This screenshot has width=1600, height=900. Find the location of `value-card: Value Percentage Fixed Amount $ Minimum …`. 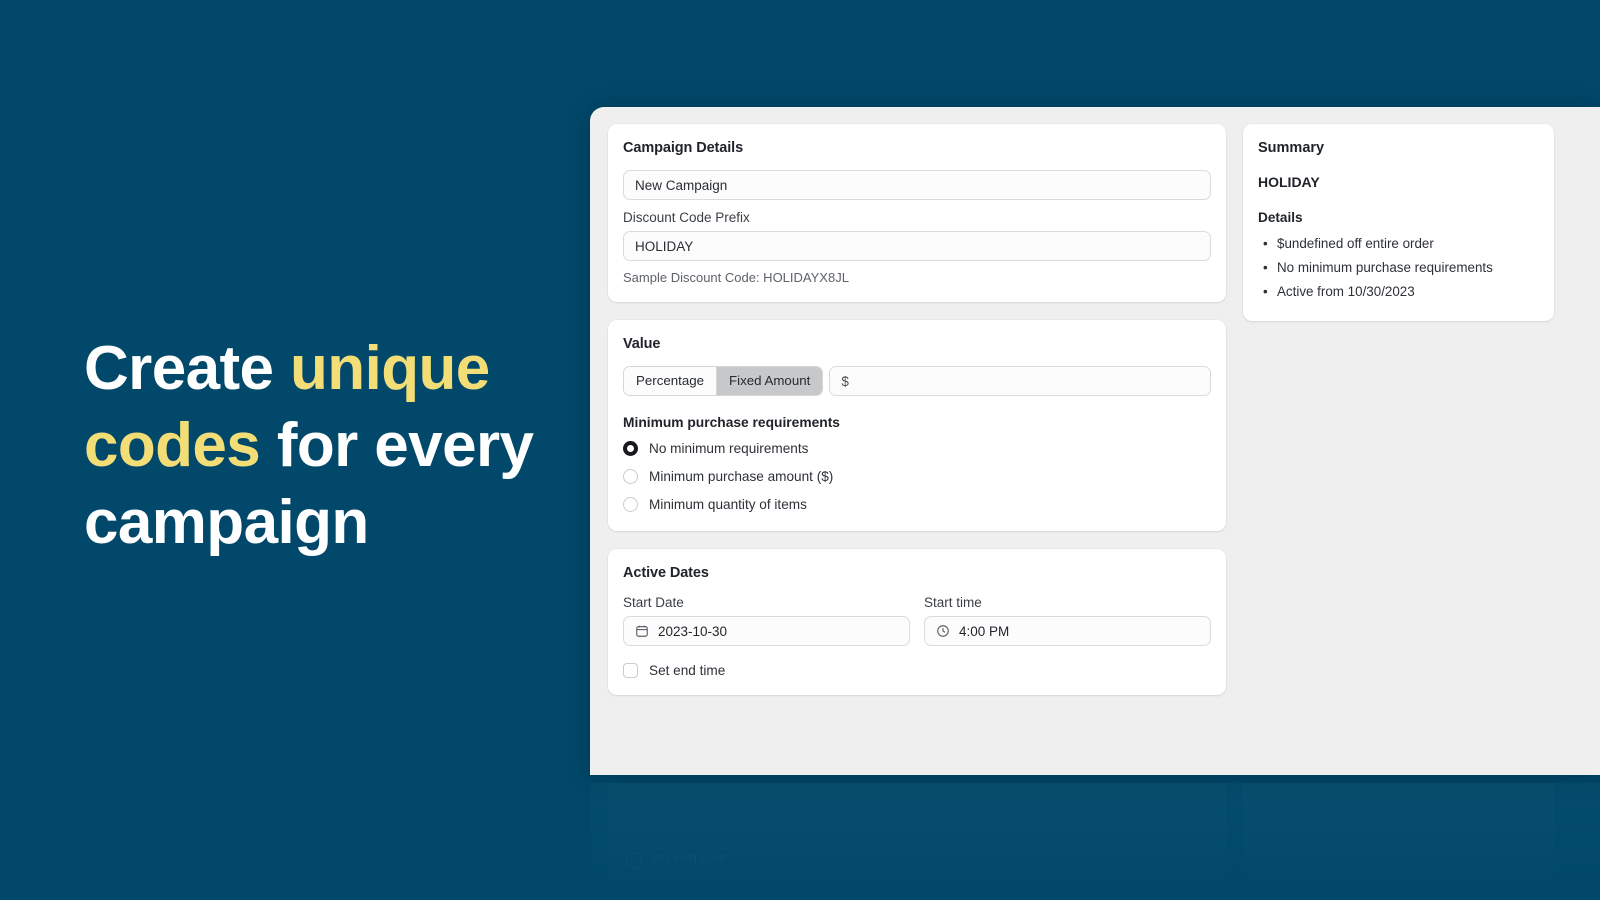

value-card: Value Percentage Fixed Amount $ Minimum … is located at coordinates (917, 425).